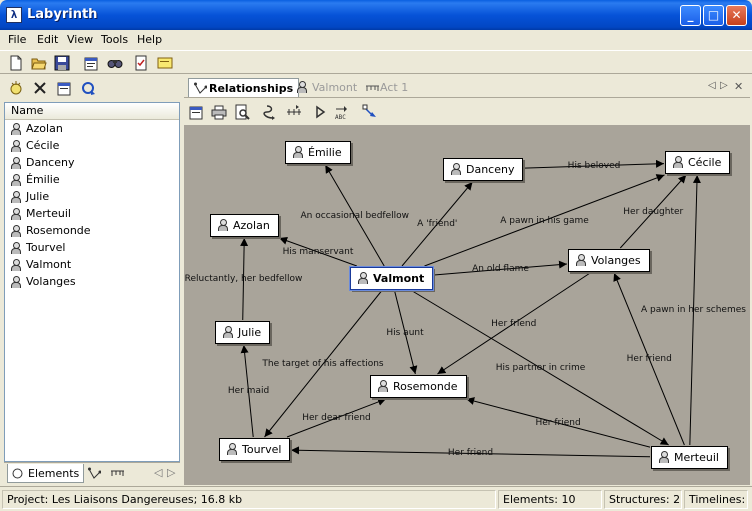 The height and width of the screenshot is (511, 752). Describe the element at coordinates (354, 215) in the screenshot. I see `edge-label: An occasional bedfellow` at that location.